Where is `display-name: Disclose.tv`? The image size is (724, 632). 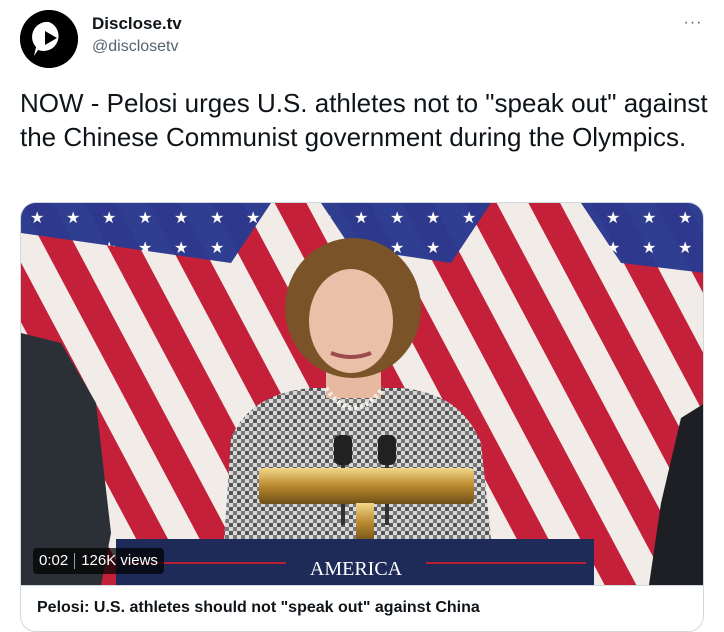 display-name: Disclose.tv is located at coordinates (137, 24).